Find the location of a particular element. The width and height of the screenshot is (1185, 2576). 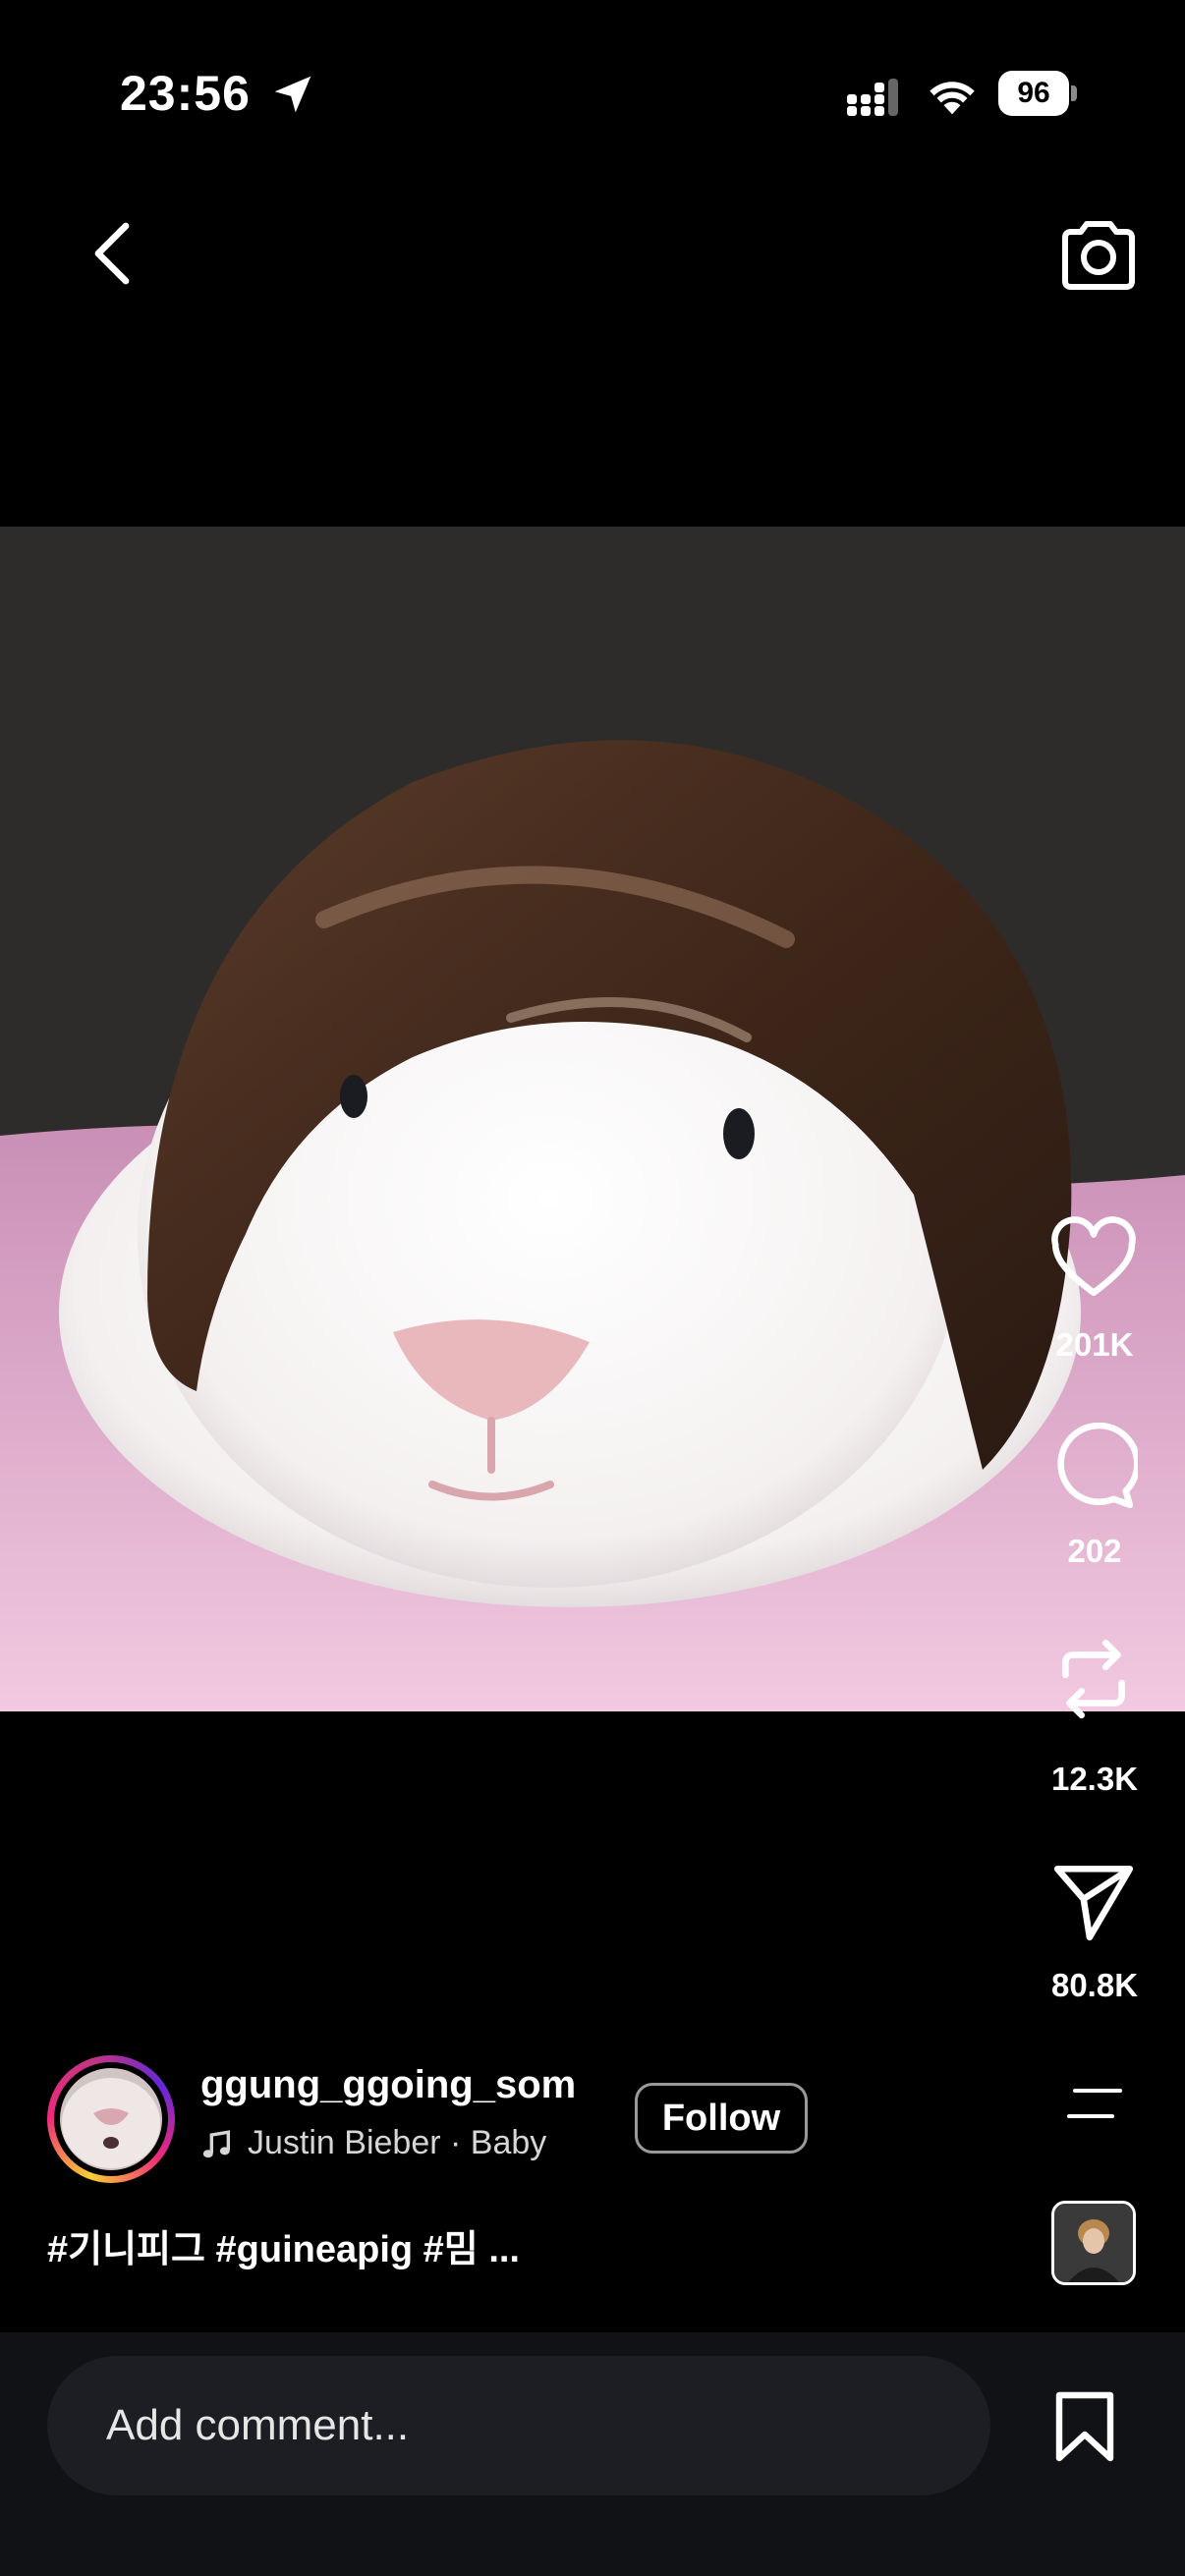

status-time: 23:56 is located at coordinates (185, 93).